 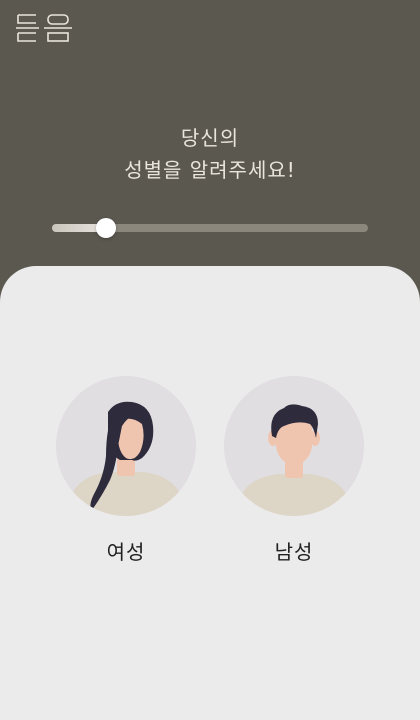 What do you see at coordinates (210, 228) in the screenshot?
I see `progress-slider` at bounding box center [210, 228].